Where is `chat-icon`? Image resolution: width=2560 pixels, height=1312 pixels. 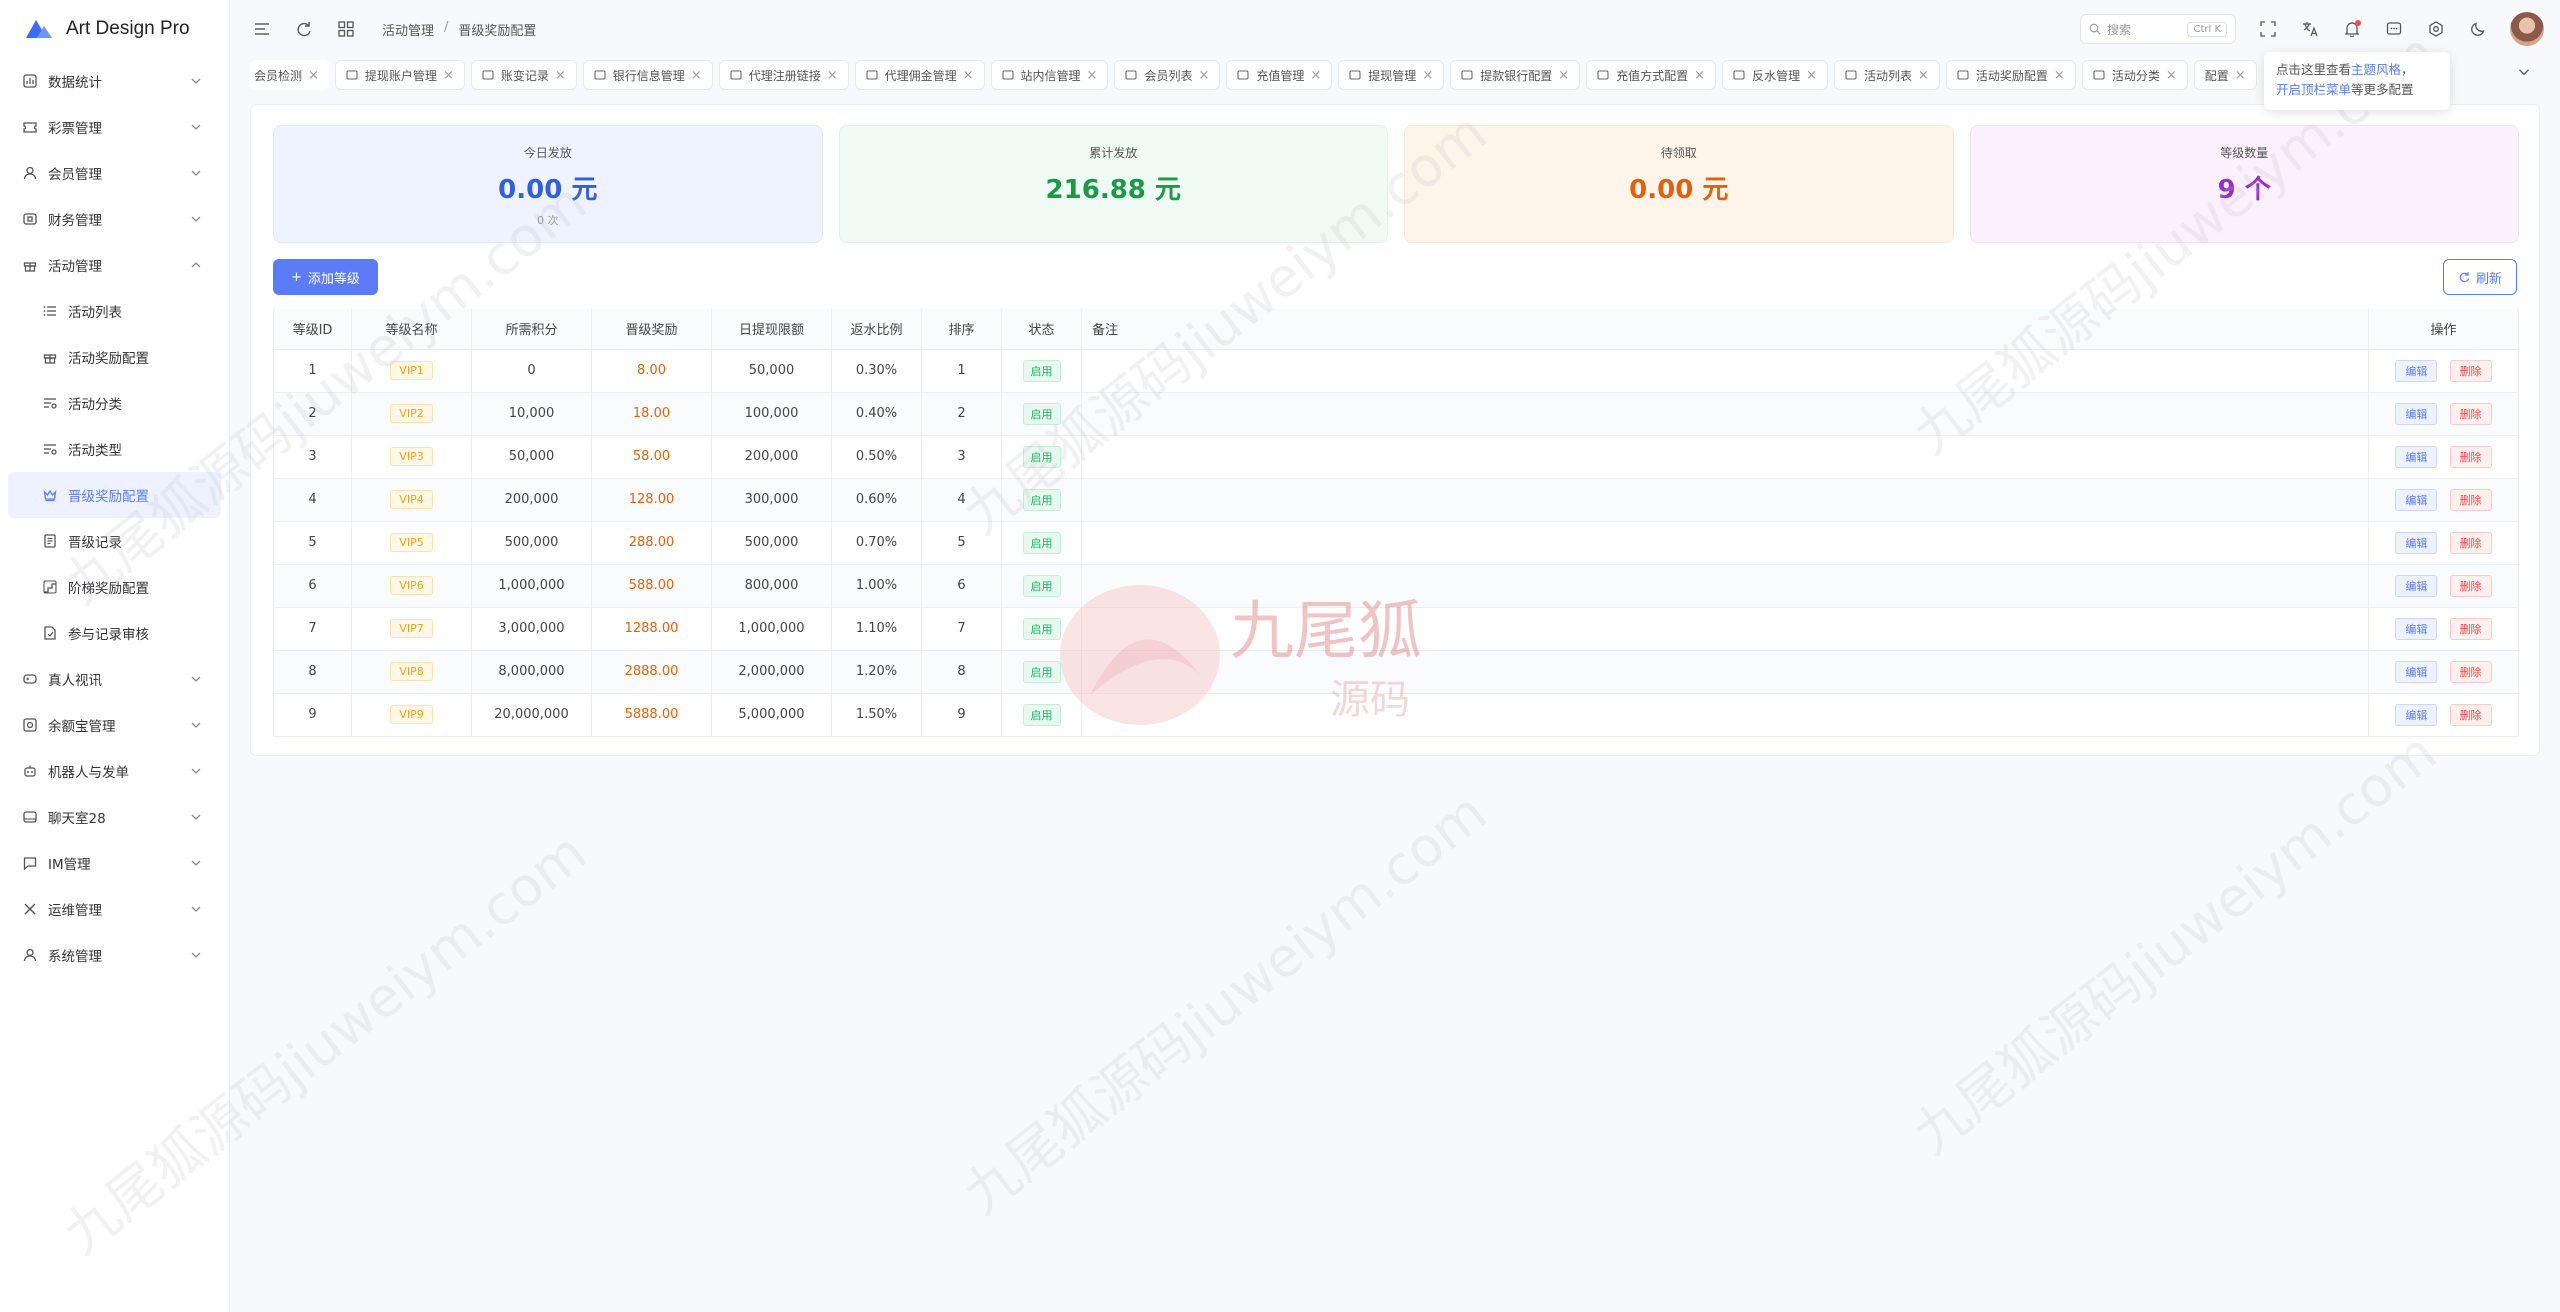
chat-icon is located at coordinates (2394, 29).